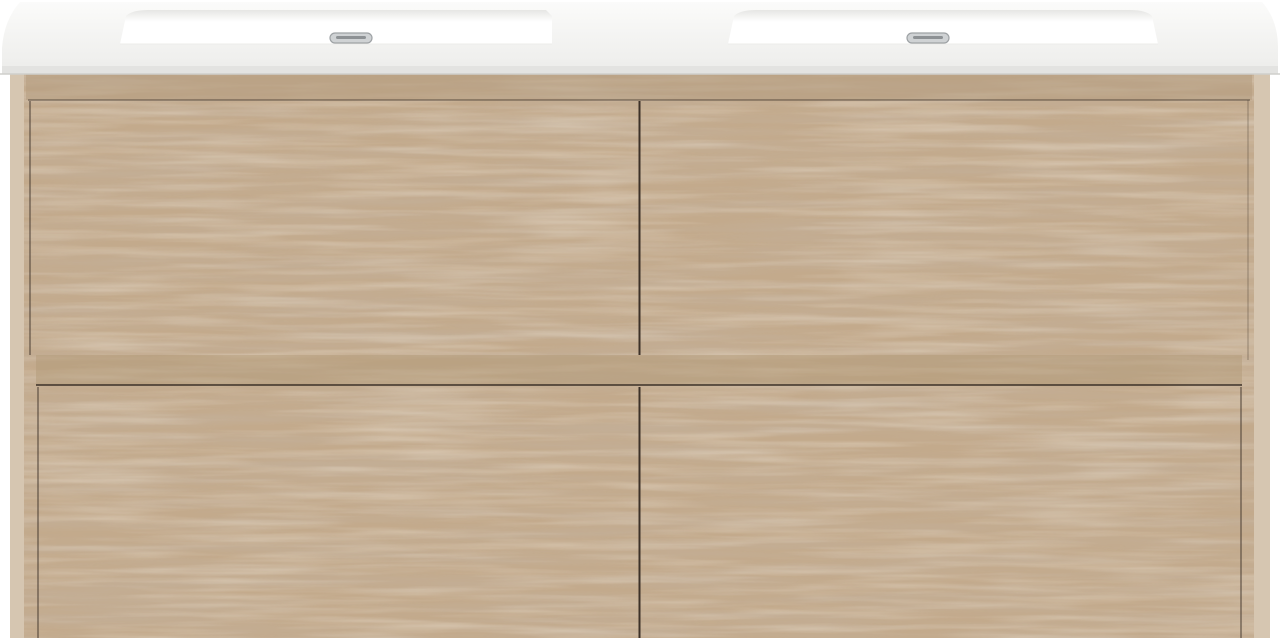 This screenshot has height=638, width=1280. What do you see at coordinates (639, 370) in the screenshot?
I see `middle-rail` at bounding box center [639, 370].